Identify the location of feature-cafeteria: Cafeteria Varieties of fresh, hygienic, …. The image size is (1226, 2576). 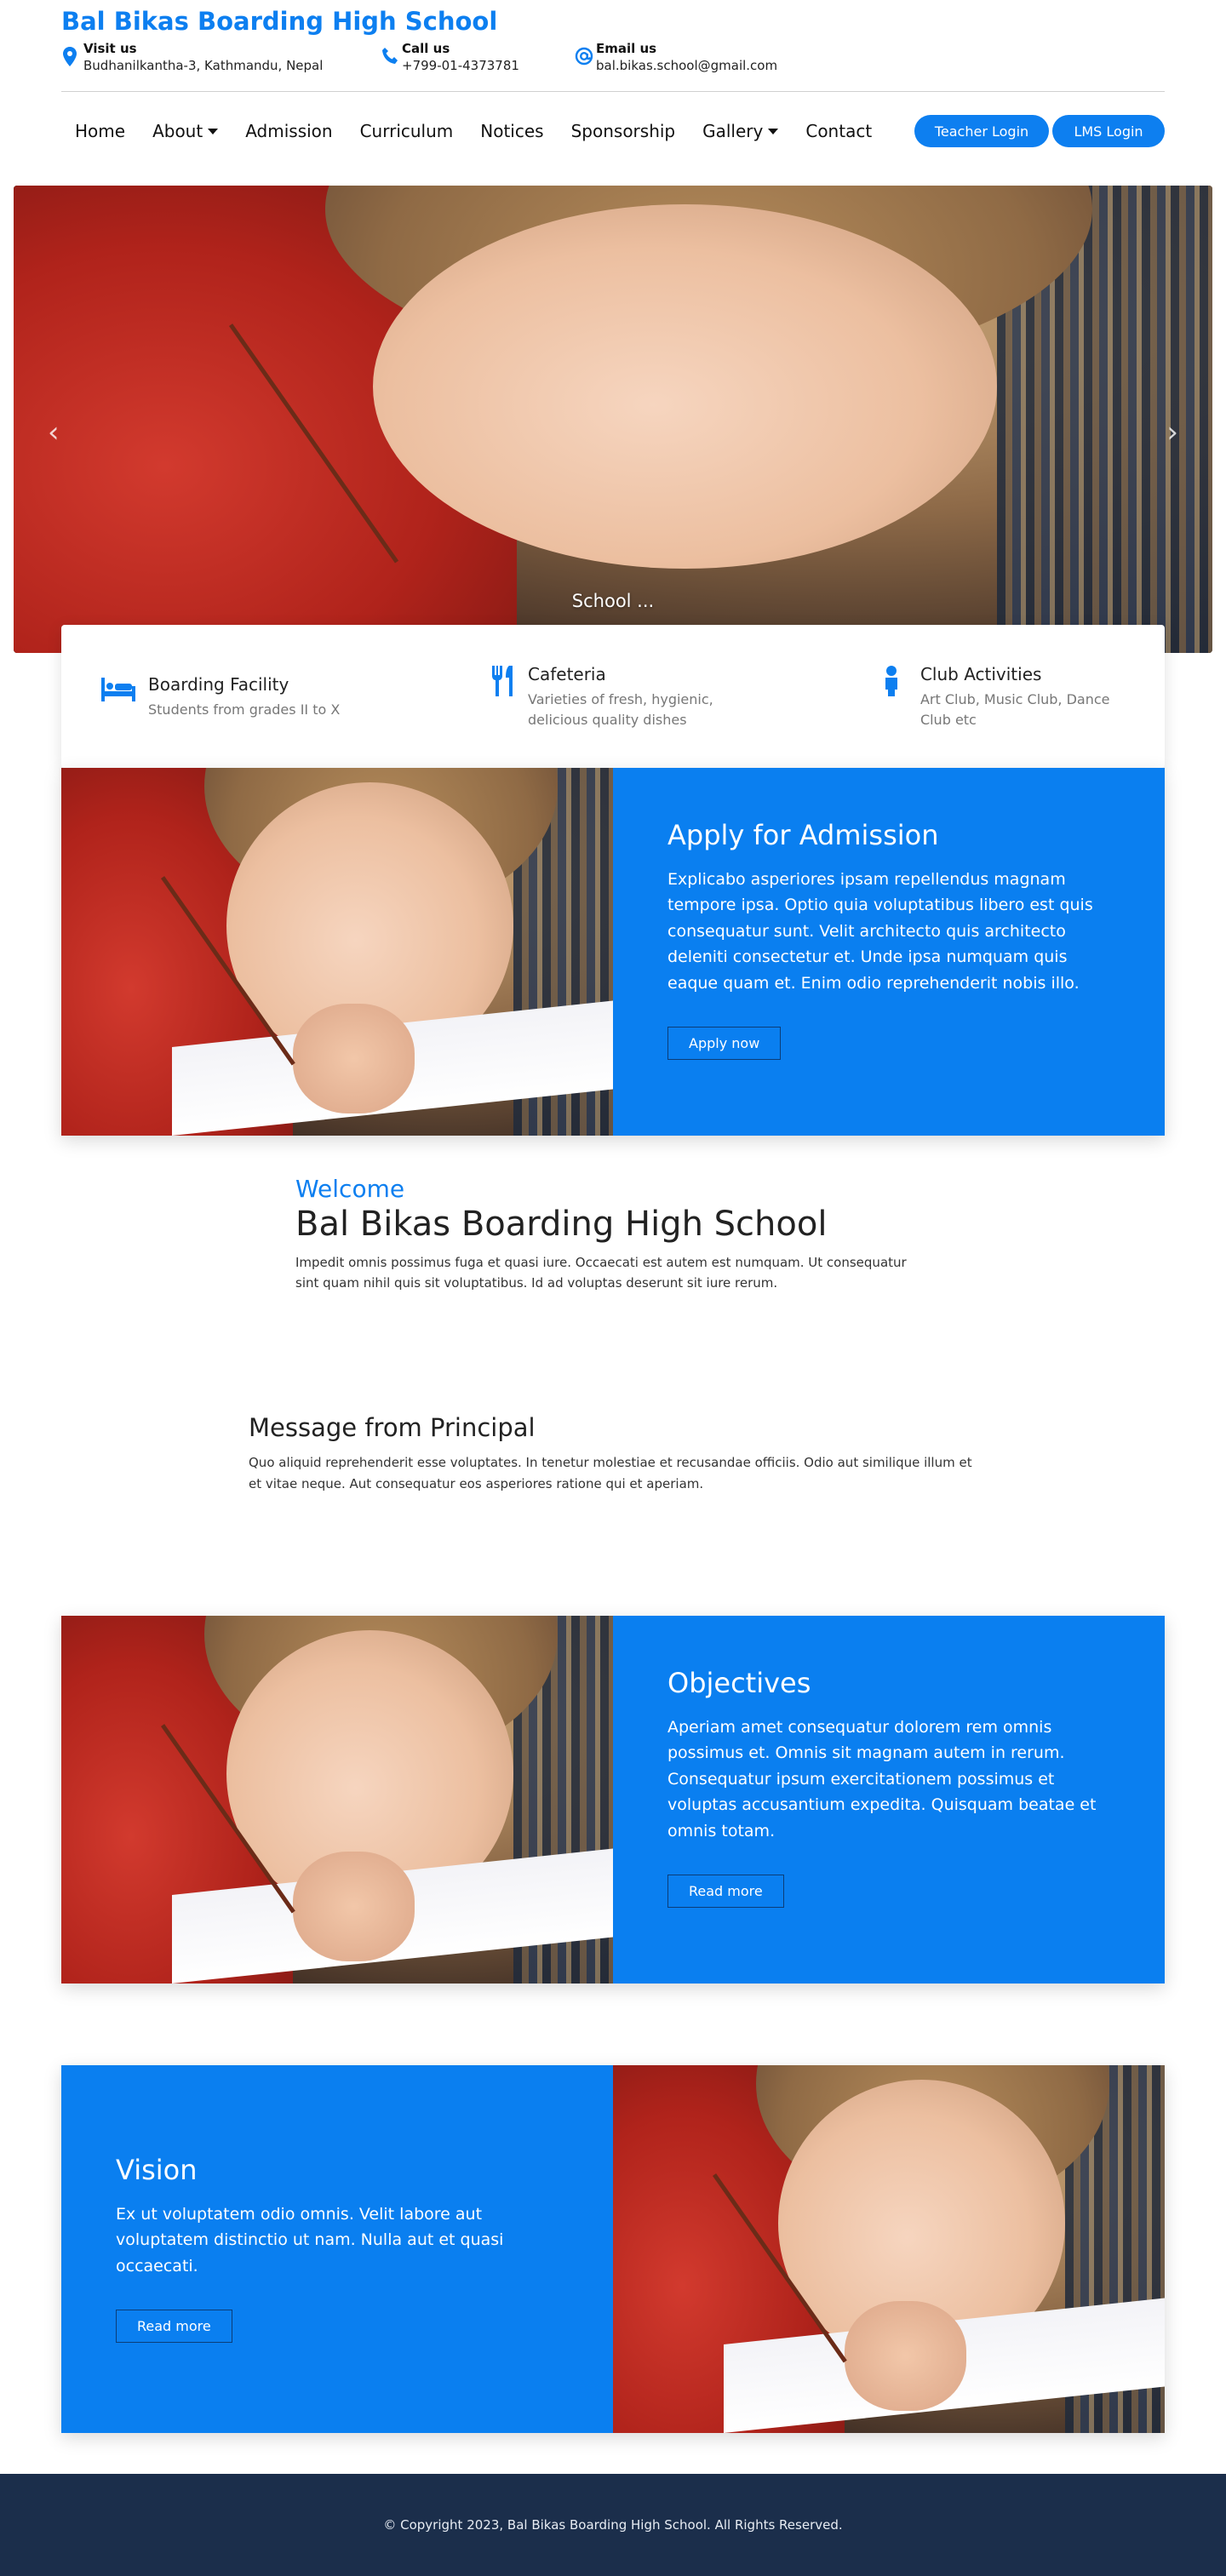
(608, 697).